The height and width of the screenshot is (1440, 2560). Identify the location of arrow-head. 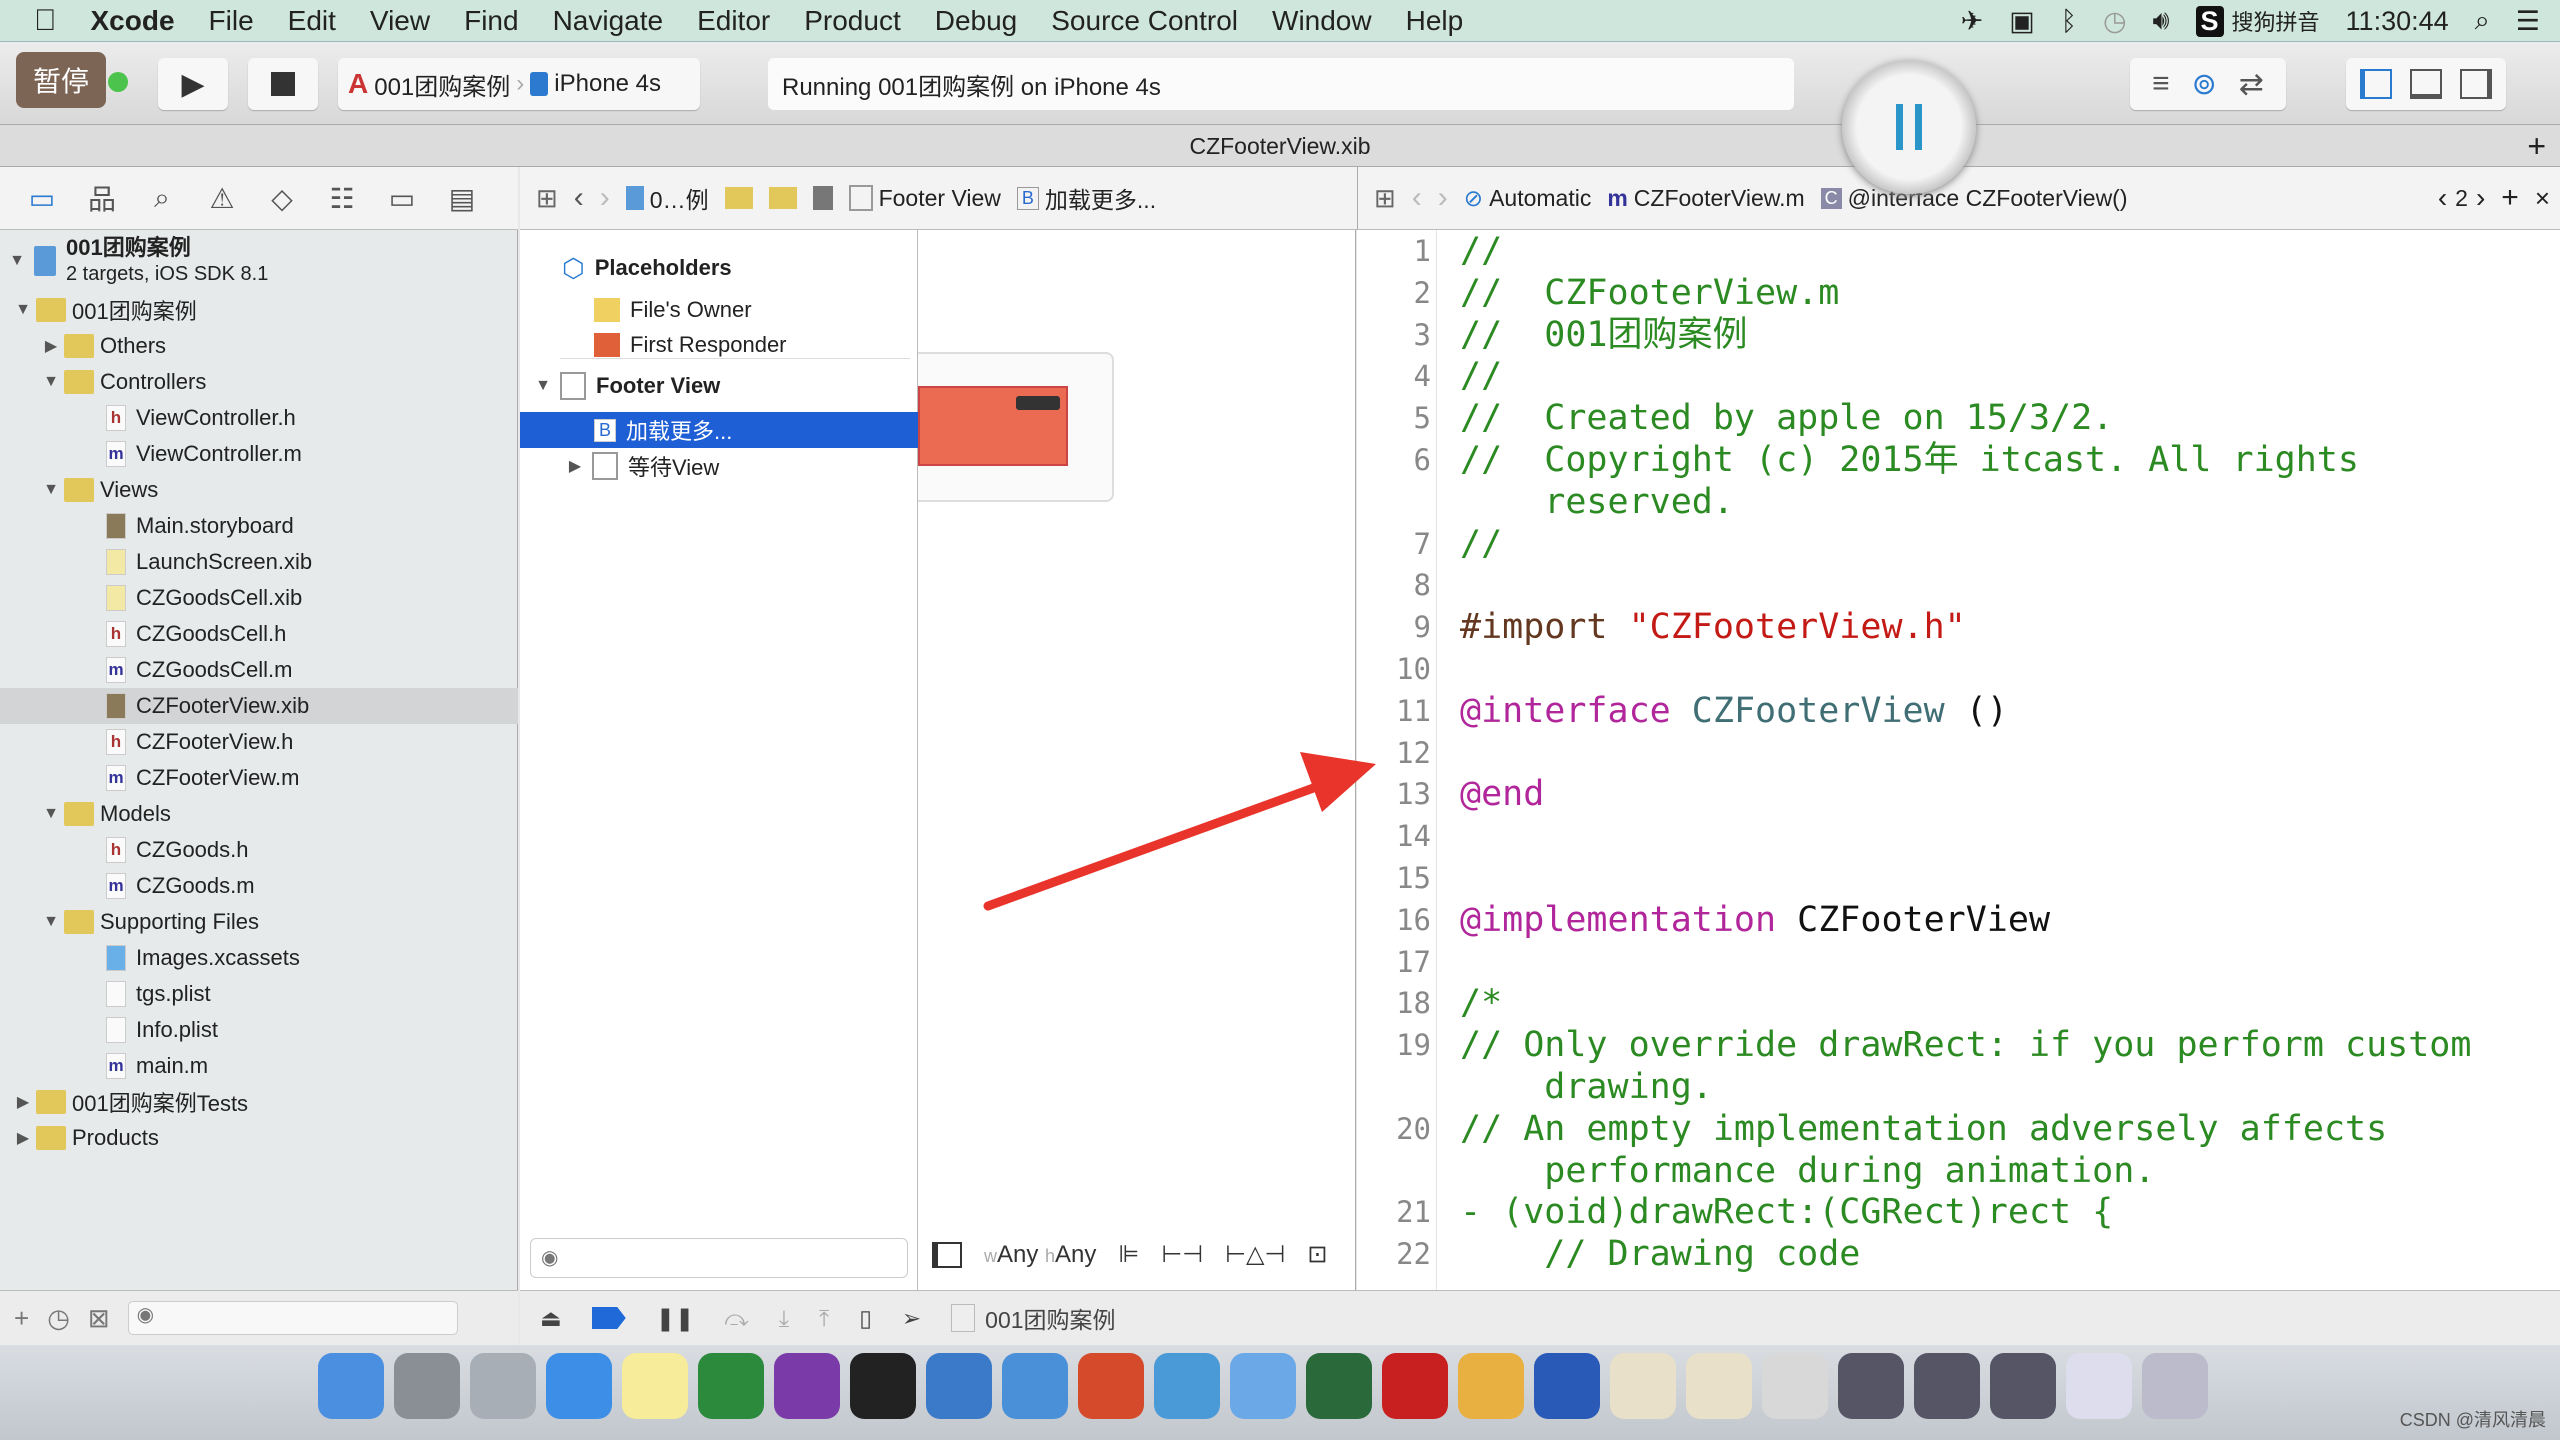
(1338, 782).